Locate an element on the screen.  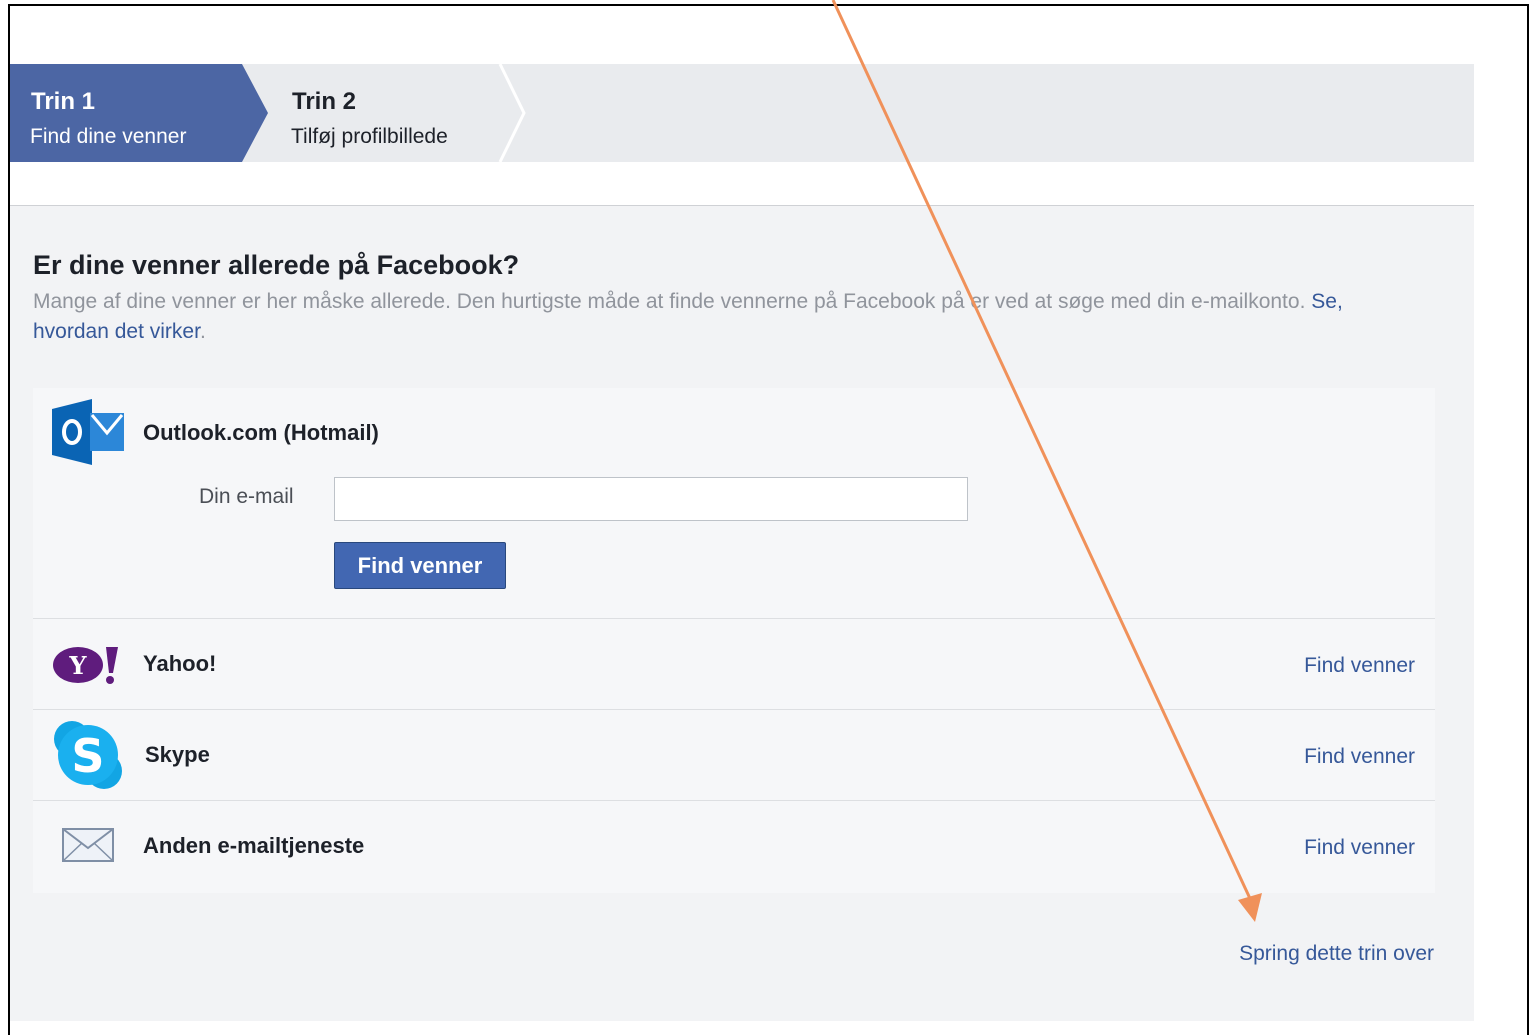
svg-text: S is located at coordinates (87, 756).